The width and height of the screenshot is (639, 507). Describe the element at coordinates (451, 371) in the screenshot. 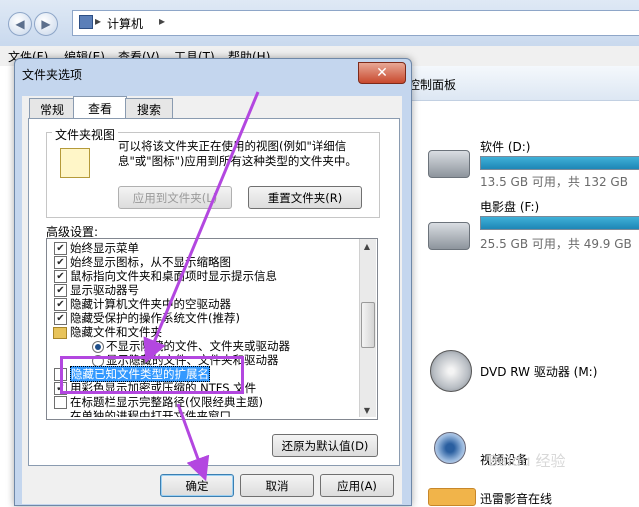

I see `dvd-drive-icon` at that location.